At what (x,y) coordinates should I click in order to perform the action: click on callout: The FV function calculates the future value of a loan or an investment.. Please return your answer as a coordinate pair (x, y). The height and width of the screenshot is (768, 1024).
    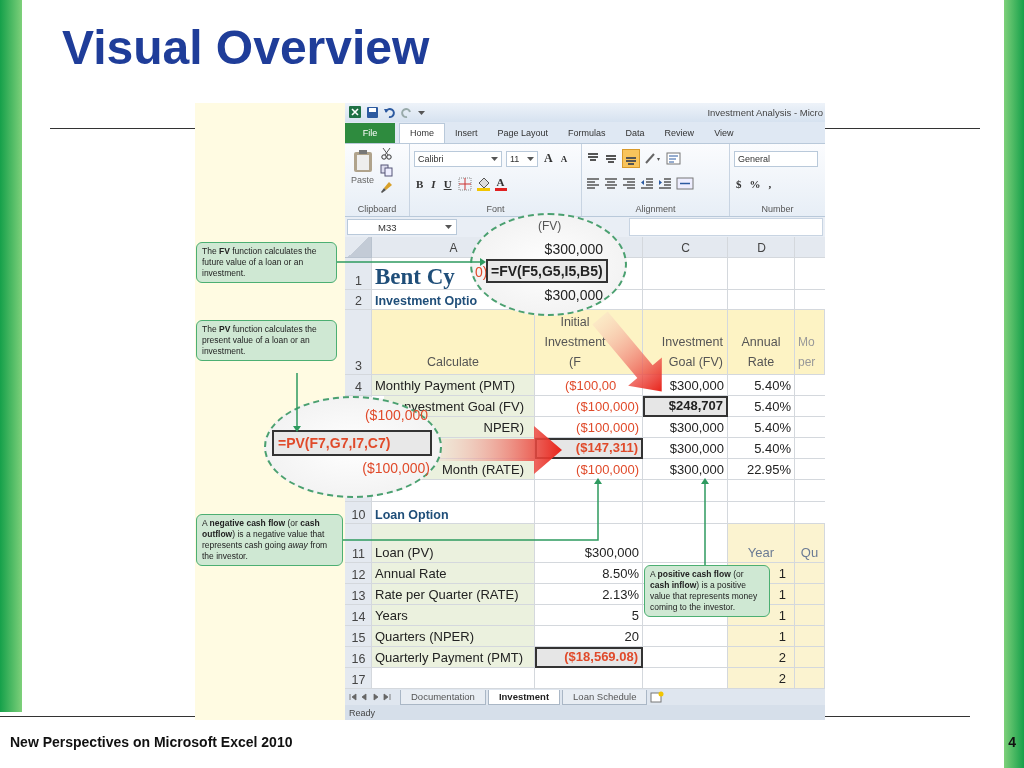
    Looking at the image, I should click on (266, 262).